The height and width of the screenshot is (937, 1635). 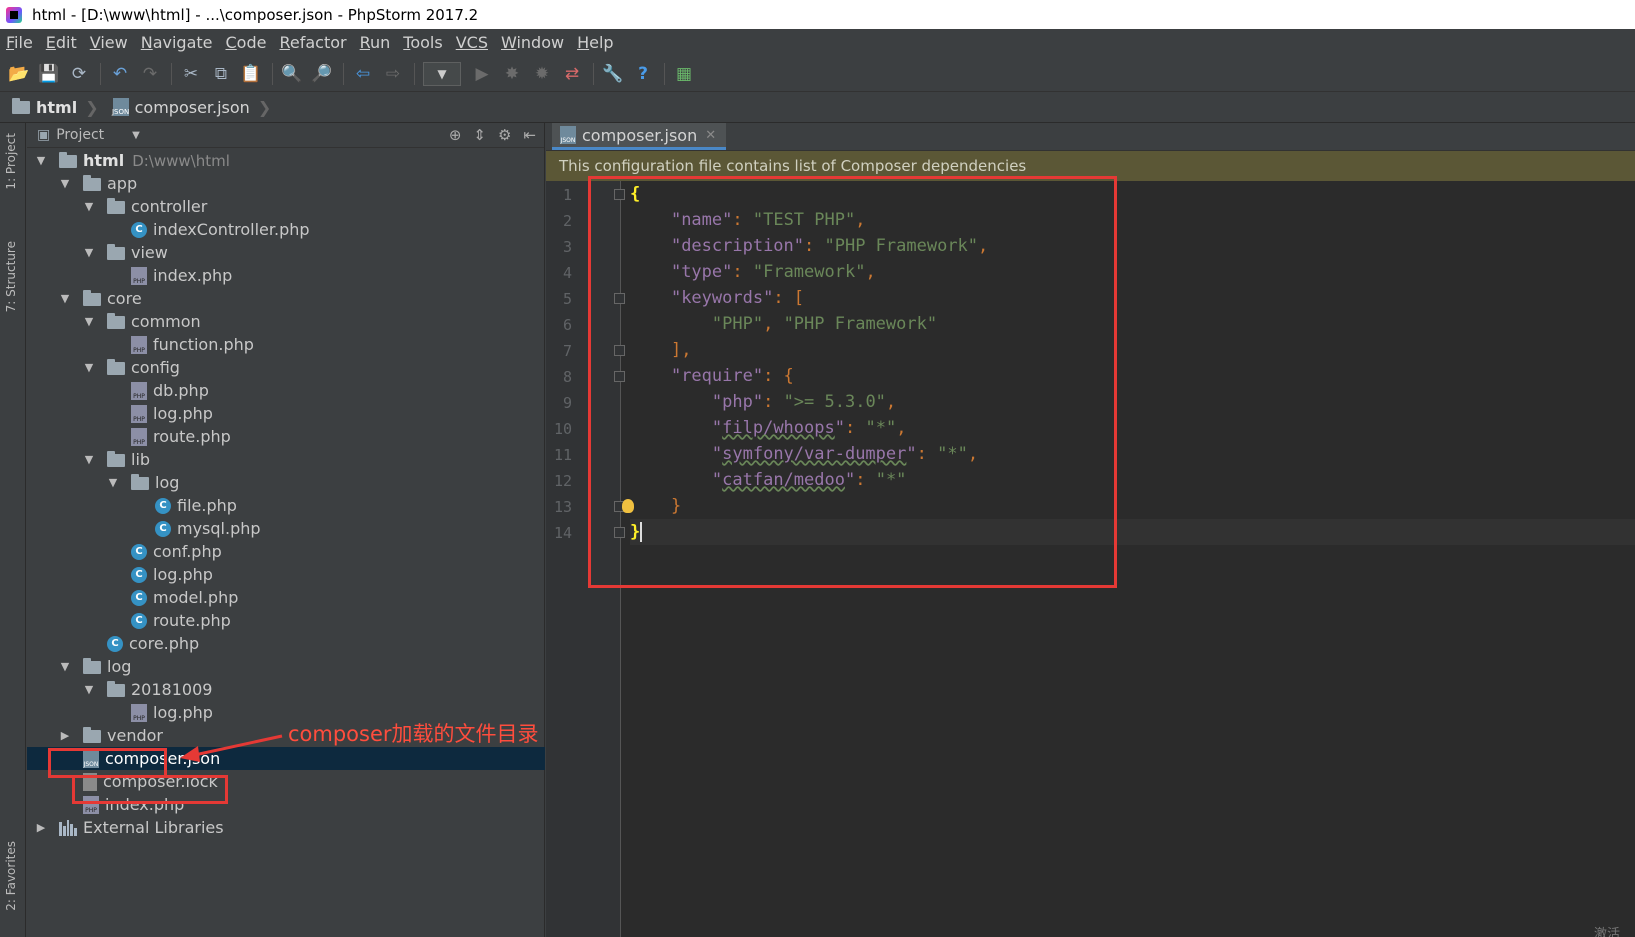 I want to click on chevron-down-icon: ▼, so click(x=136, y=135).